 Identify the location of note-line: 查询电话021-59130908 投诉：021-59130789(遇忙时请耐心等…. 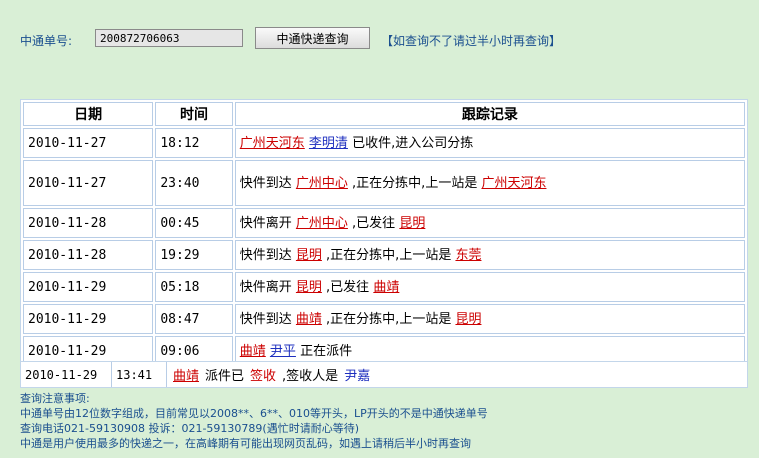
(189, 428).